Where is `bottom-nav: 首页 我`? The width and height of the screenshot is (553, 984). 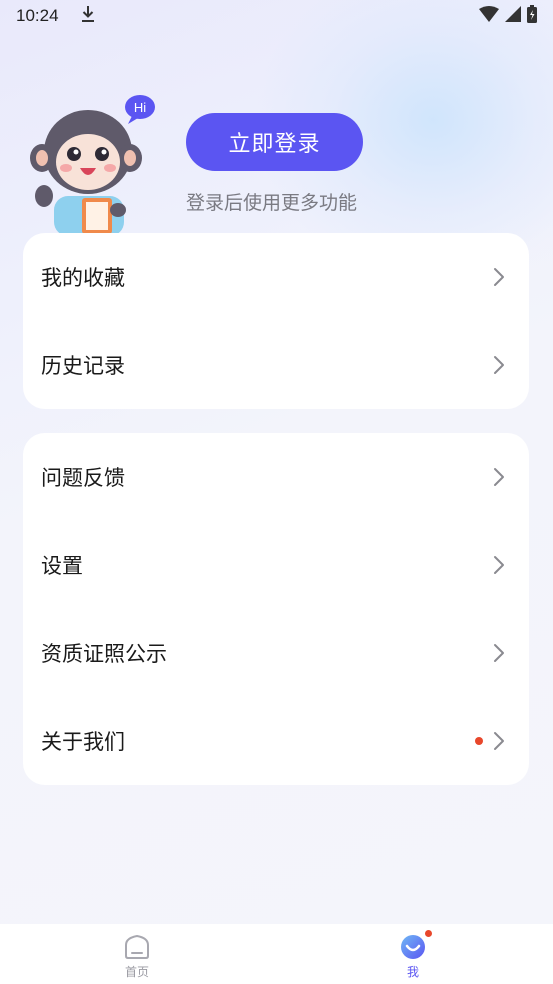
bottom-nav: 首页 我 is located at coordinates (276, 954).